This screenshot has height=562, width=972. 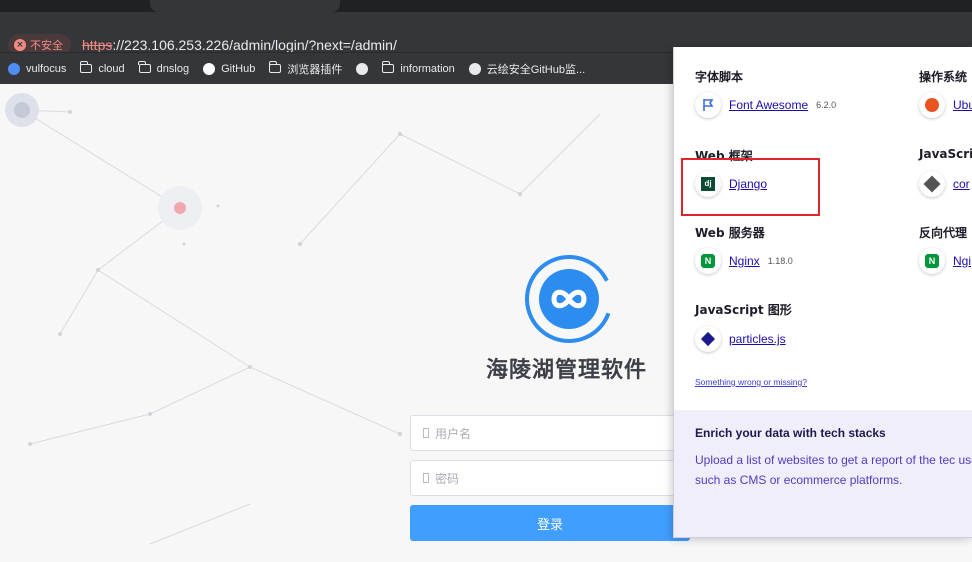 I want to click on highlight-box, so click(x=750, y=187).